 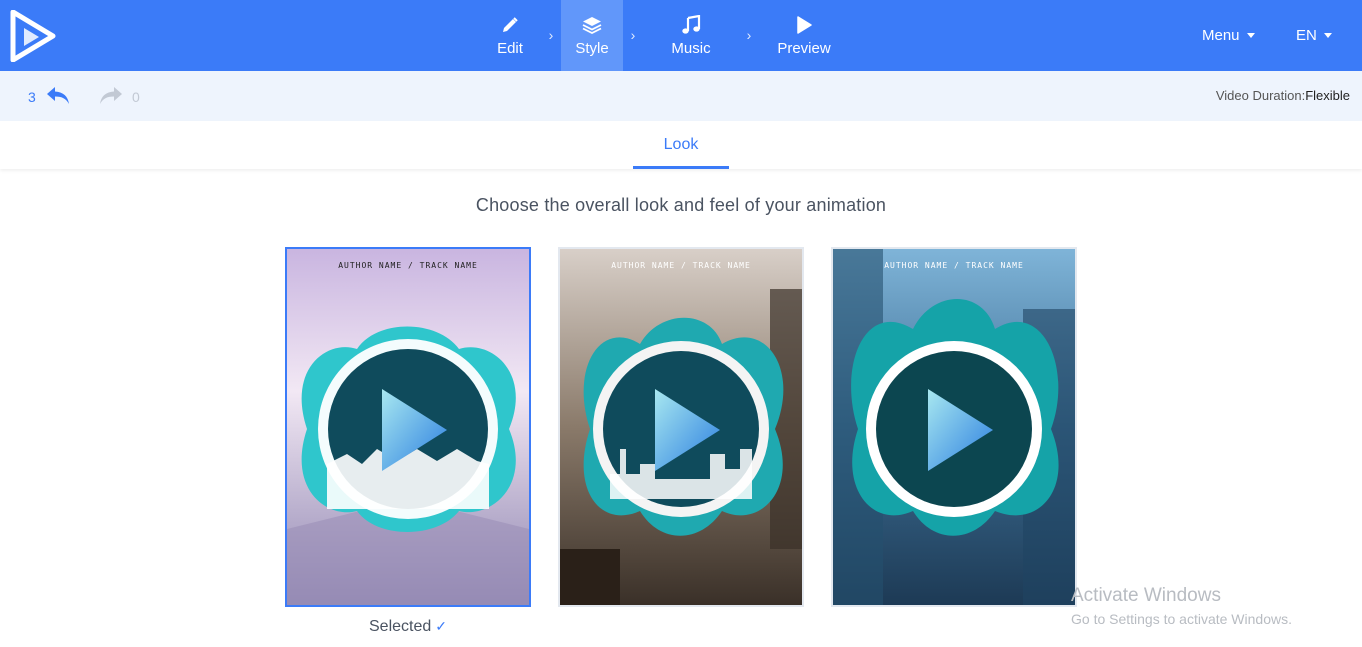 I want to click on tab-look: Look, so click(x=681, y=145).